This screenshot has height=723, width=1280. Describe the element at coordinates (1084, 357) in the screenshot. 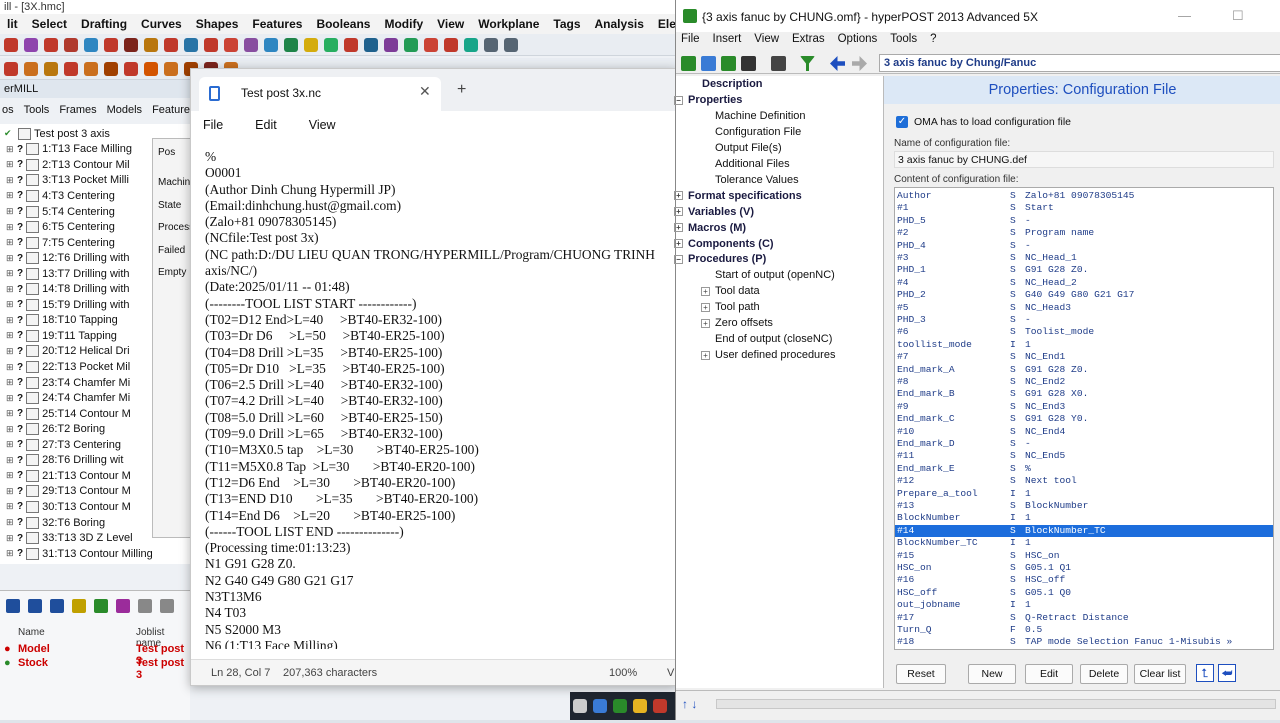

I see `config-row: #7 S NC_End1` at that location.